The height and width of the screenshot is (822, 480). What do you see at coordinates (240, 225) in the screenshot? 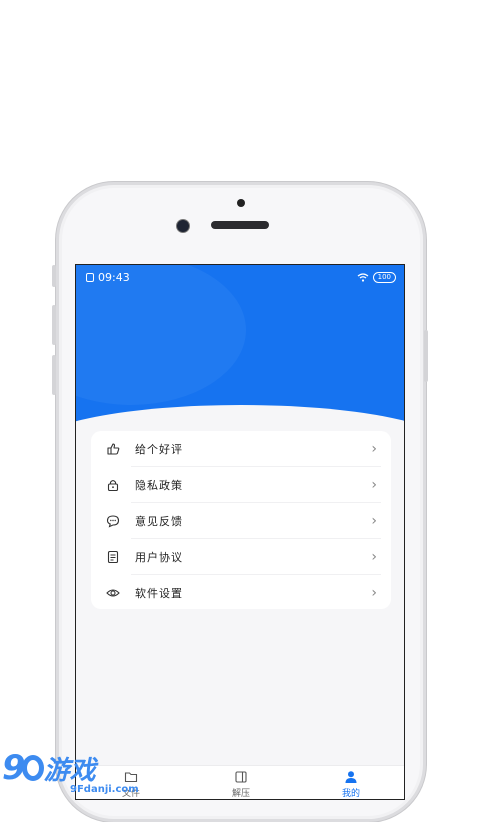
I see `earpiece-speaker` at bounding box center [240, 225].